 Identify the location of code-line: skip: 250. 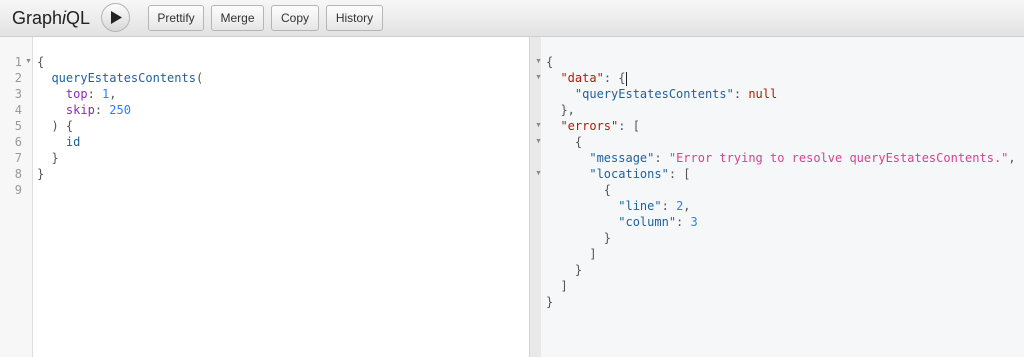
(98, 110).